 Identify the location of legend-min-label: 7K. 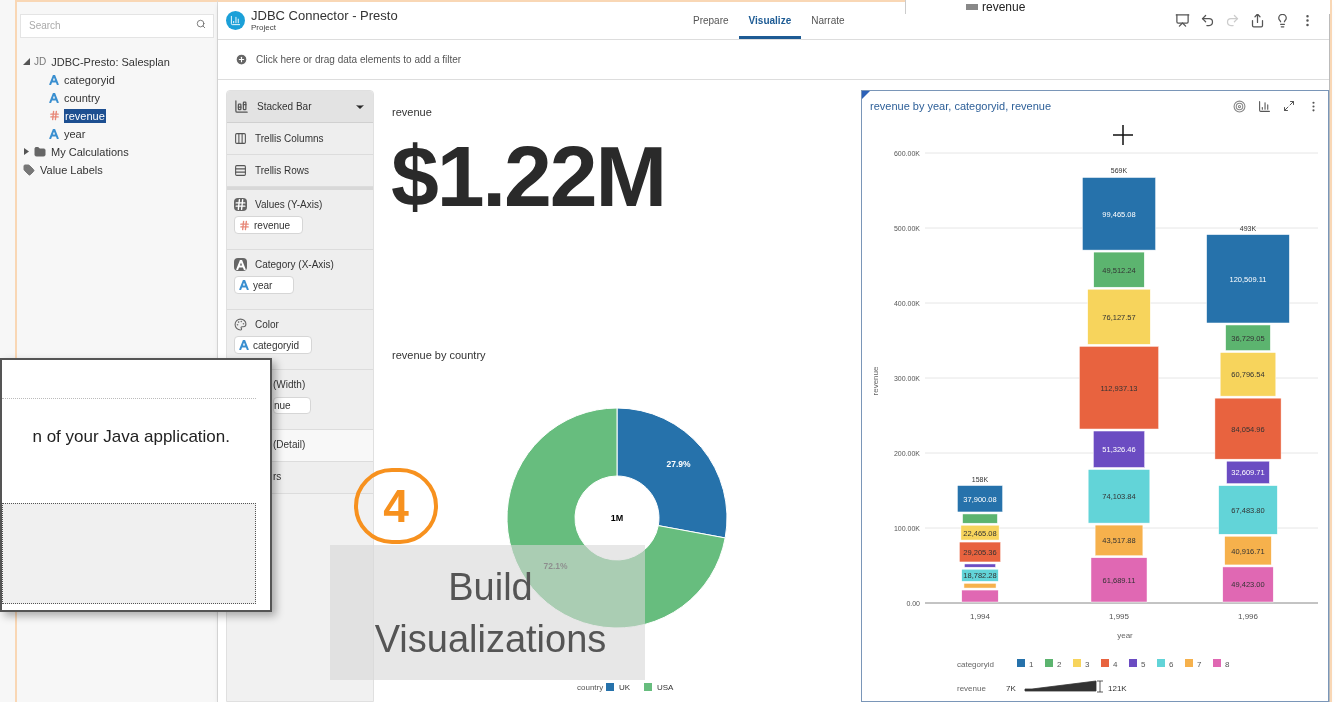
(1011, 688).